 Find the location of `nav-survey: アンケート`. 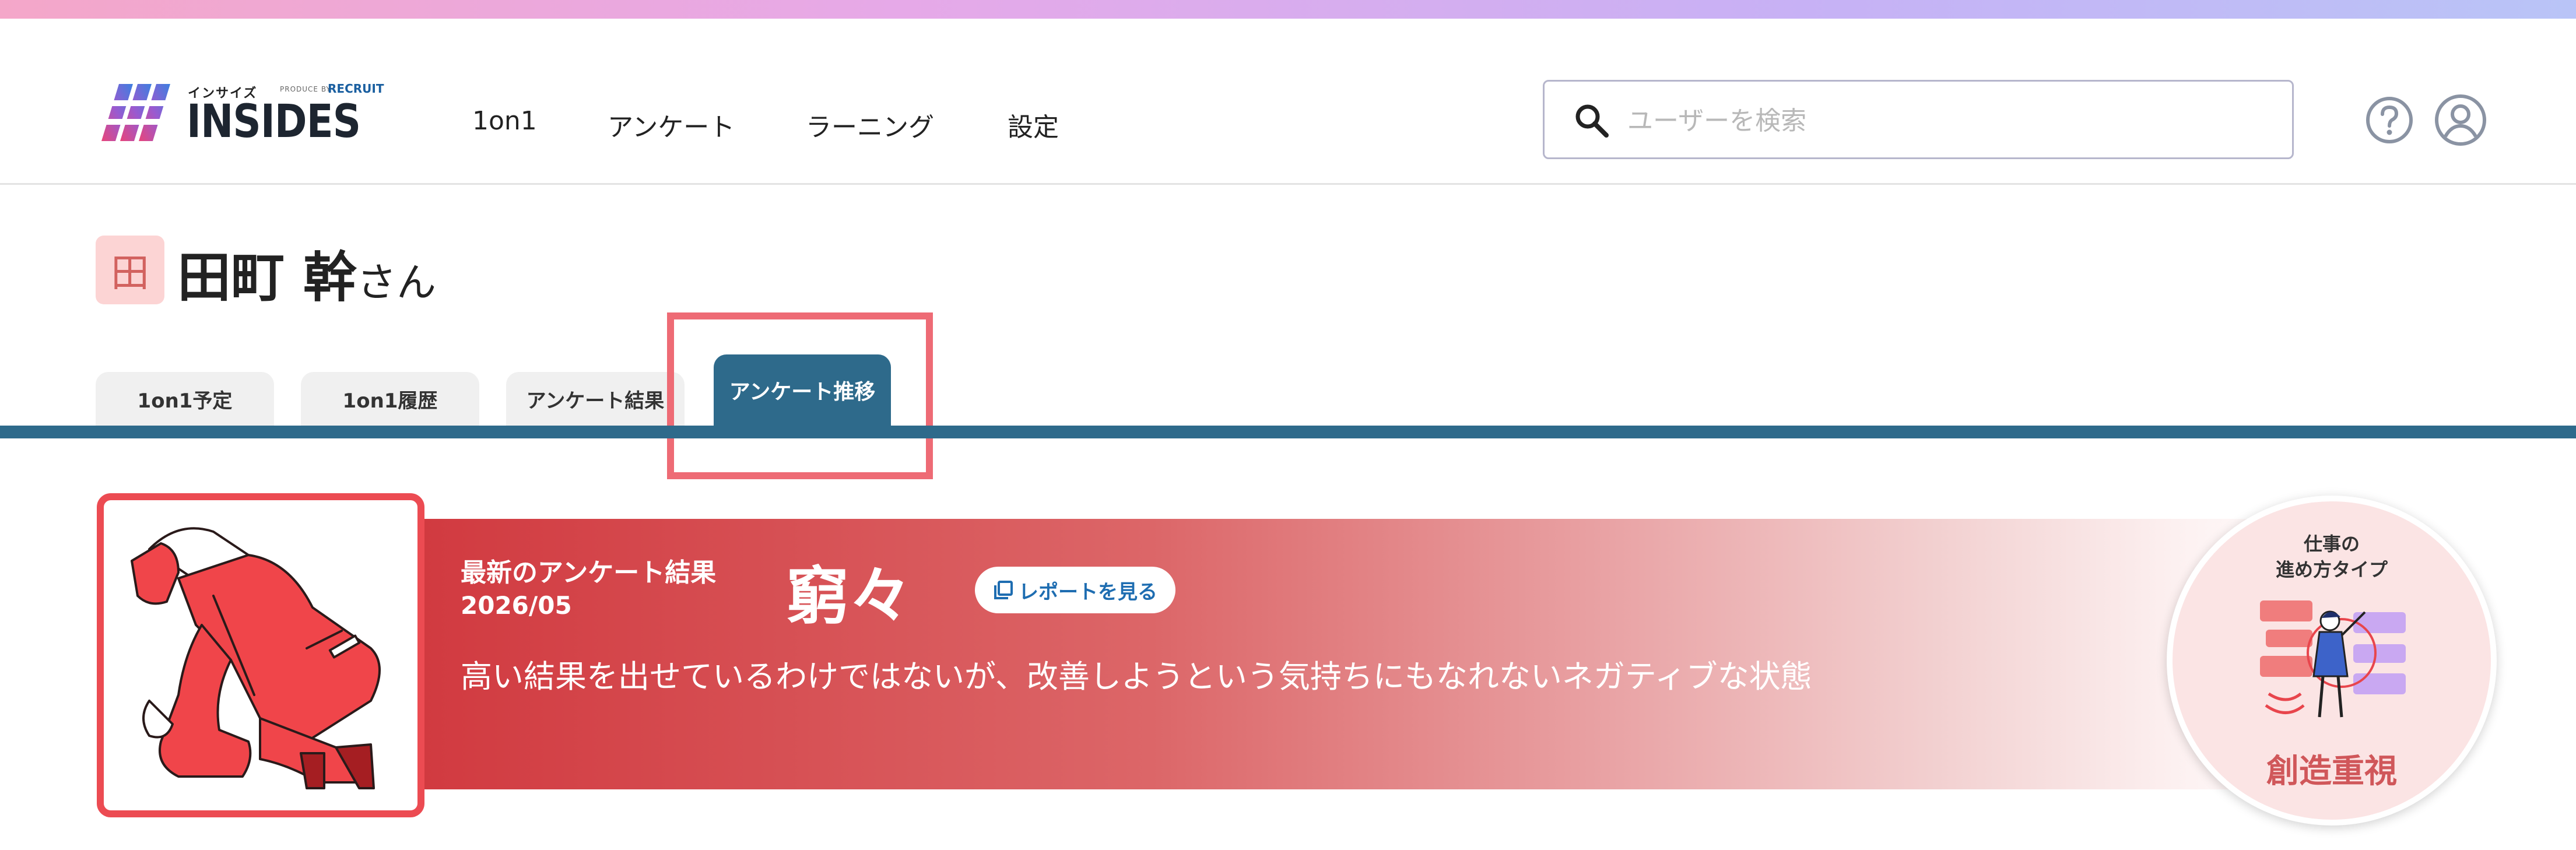

nav-survey: アンケート is located at coordinates (671, 125).